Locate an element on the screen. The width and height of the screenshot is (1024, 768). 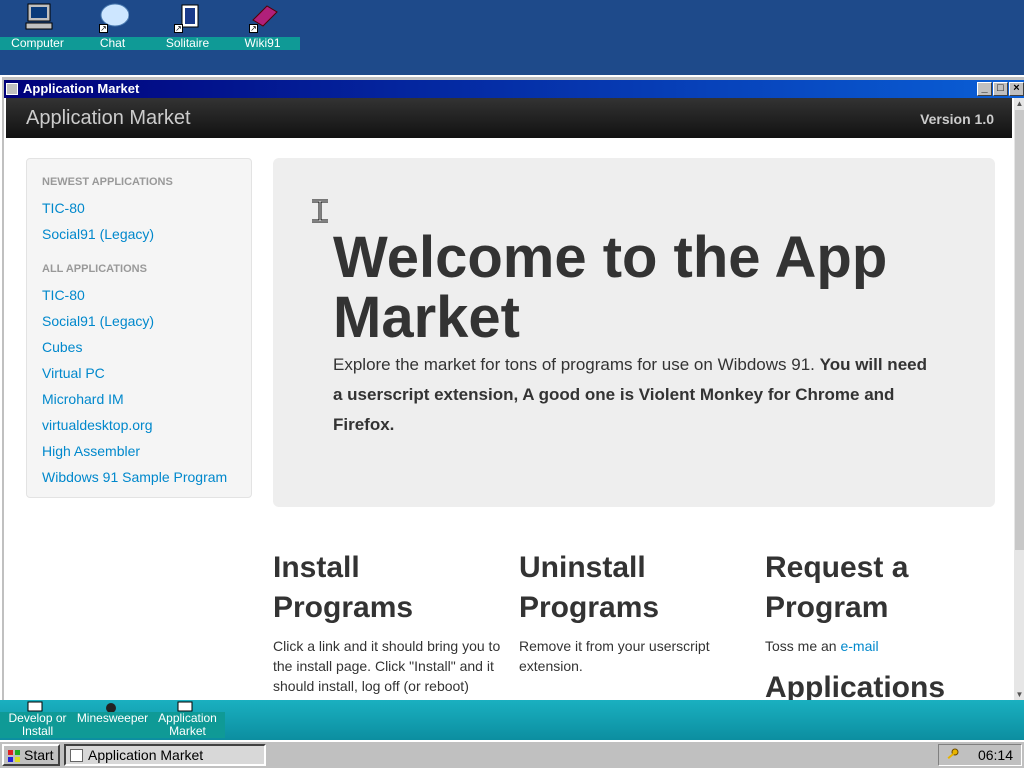
app-link-sample-program: Wibdows 91 Sample Program is located at coordinates (134, 477).